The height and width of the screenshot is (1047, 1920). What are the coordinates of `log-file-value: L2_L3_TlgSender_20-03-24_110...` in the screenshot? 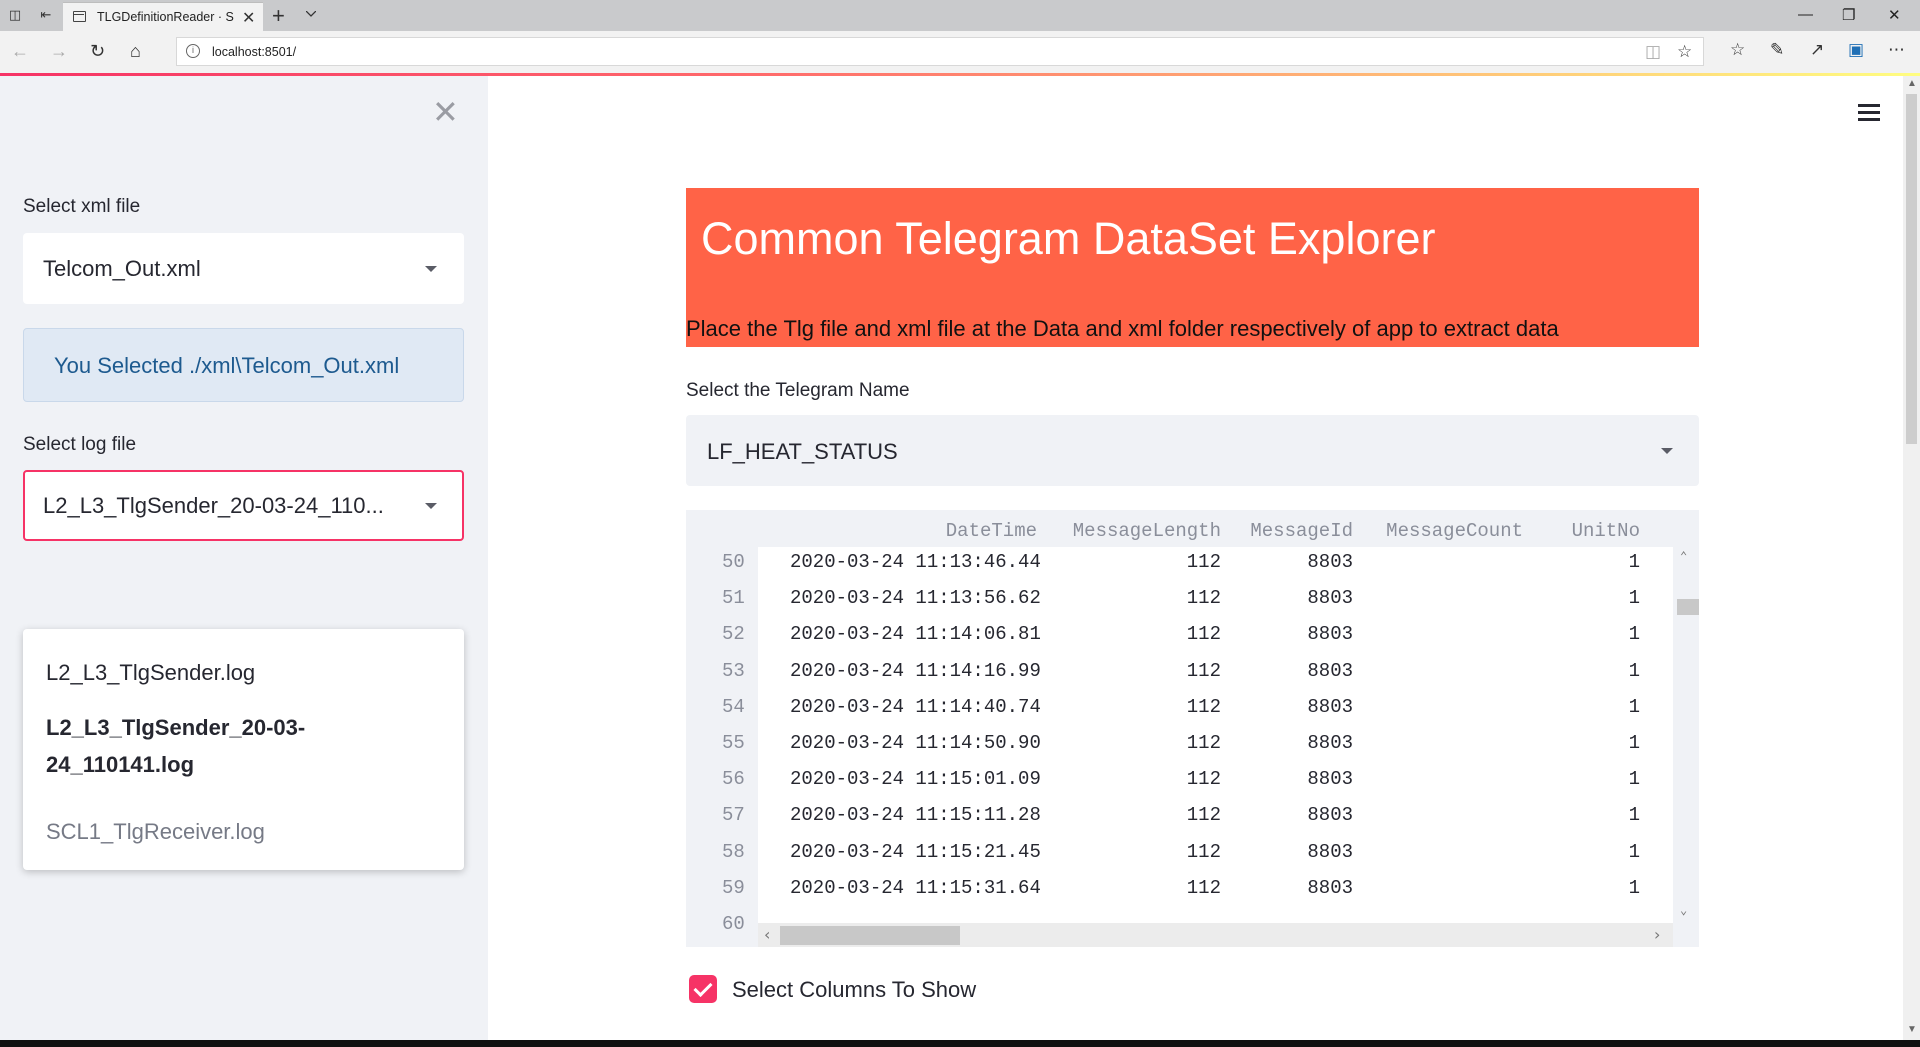 It's located at (213, 505).